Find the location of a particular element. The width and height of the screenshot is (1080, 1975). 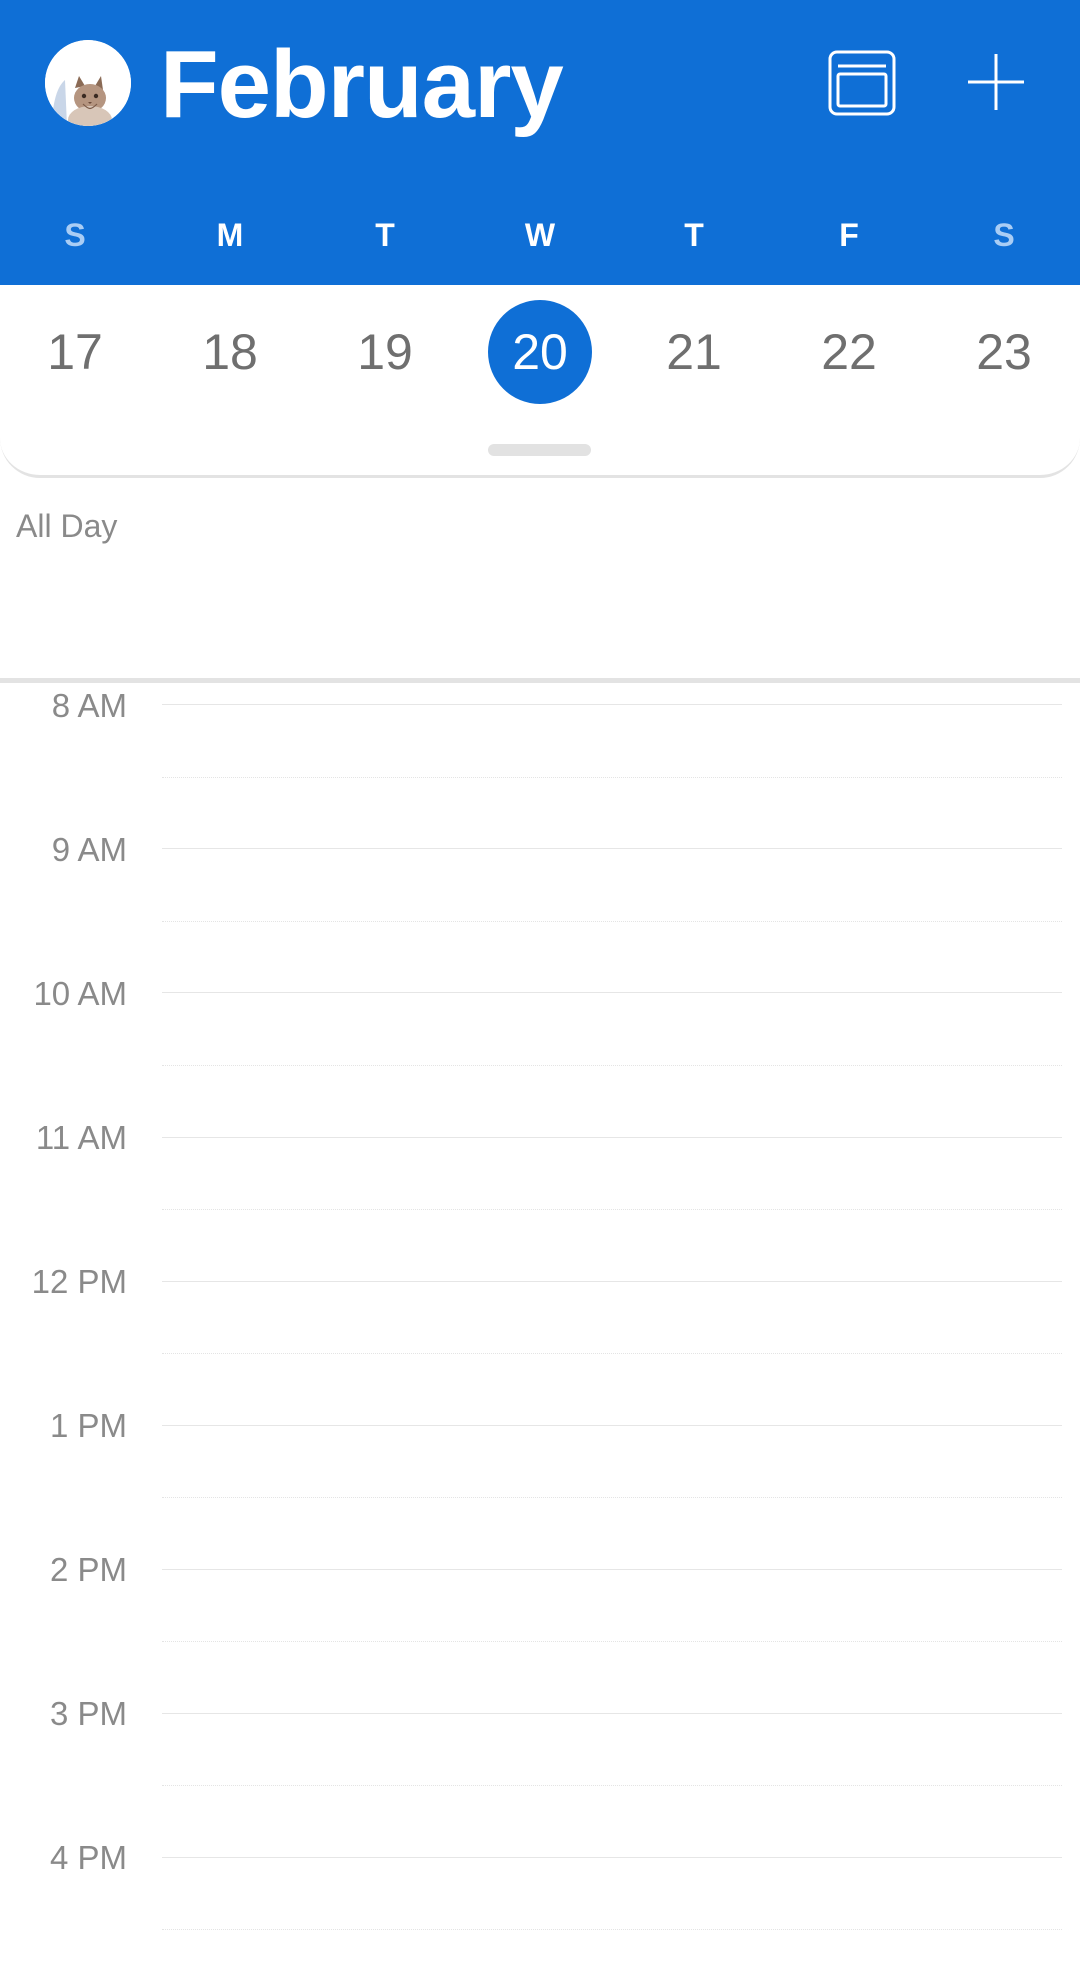

weekday-monday: M is located at coordinates (230, 235).